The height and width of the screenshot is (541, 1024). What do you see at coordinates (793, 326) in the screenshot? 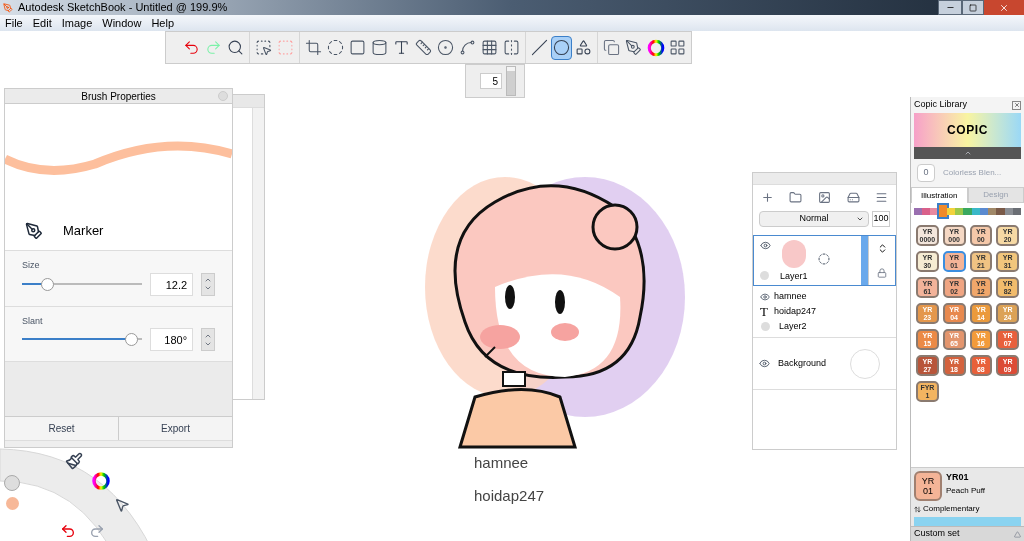
I see `layer-name: Layer2` at bounding box center [793, 326].